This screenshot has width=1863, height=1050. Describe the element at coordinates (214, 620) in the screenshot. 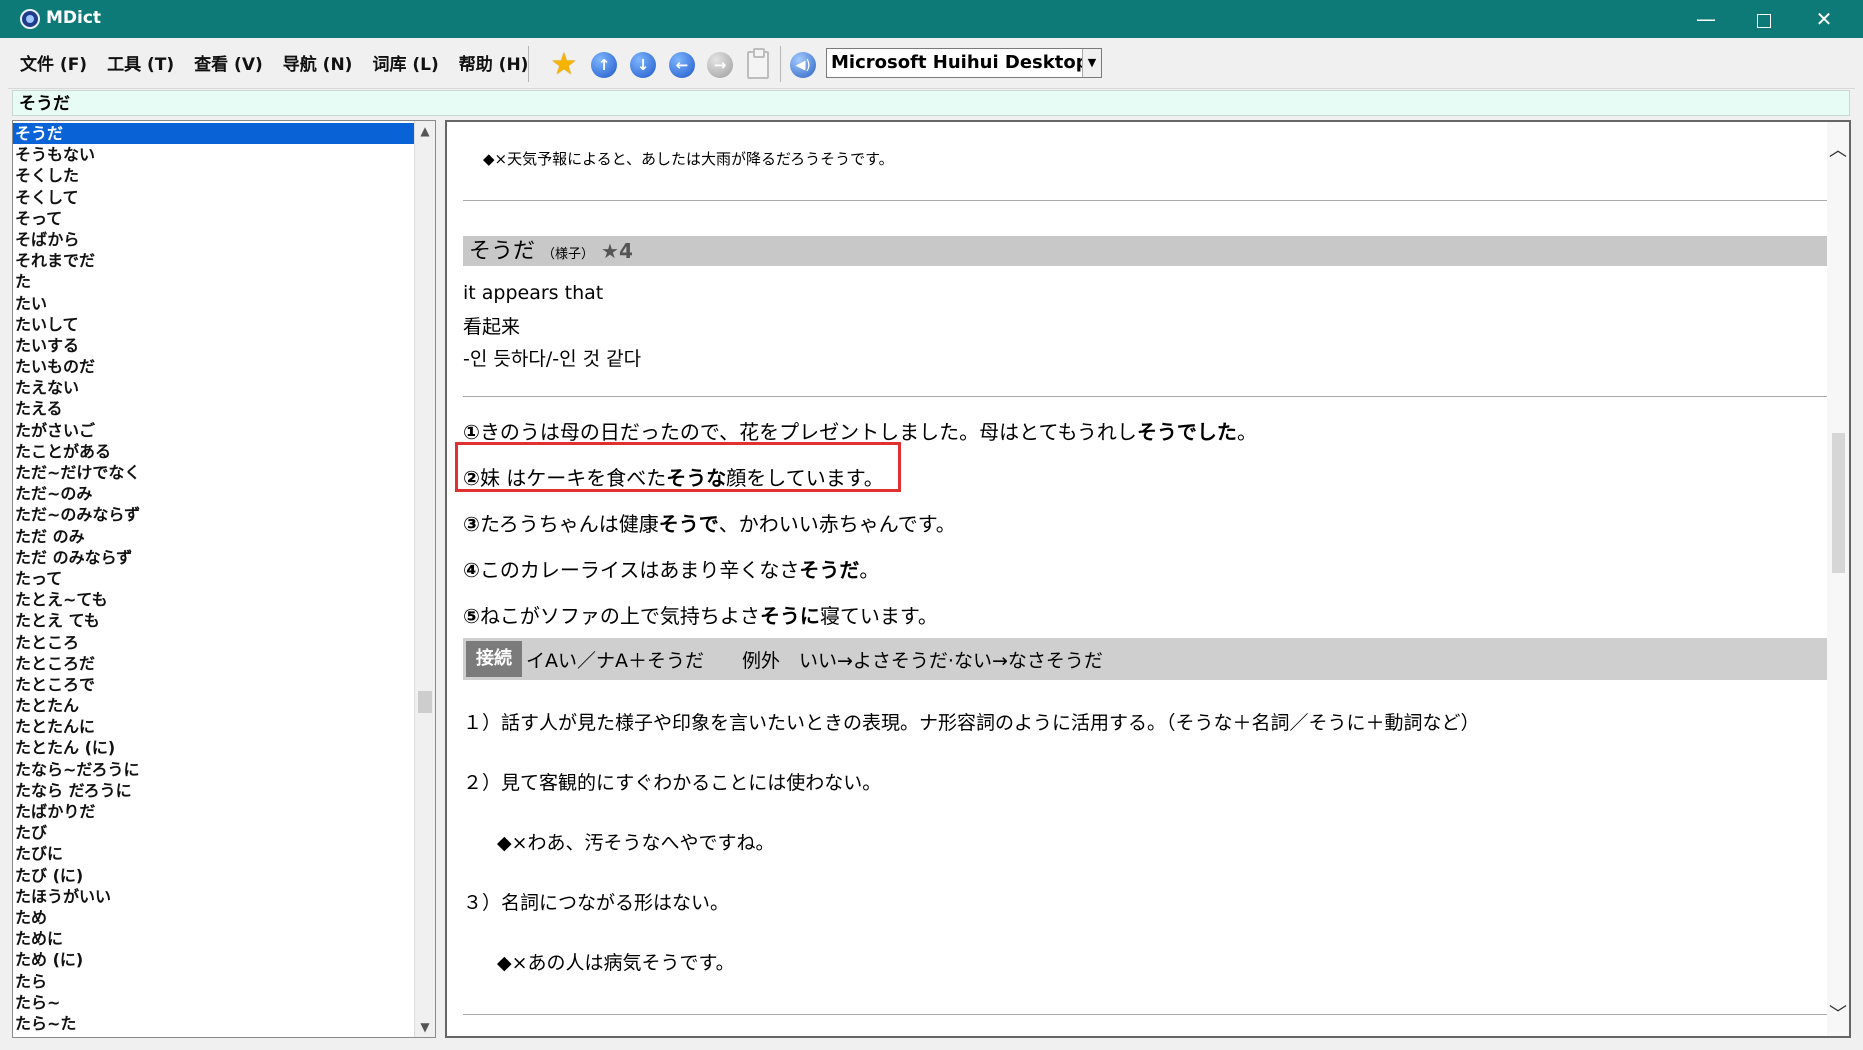

I see `word-list-item: たとえ ても` at that location.